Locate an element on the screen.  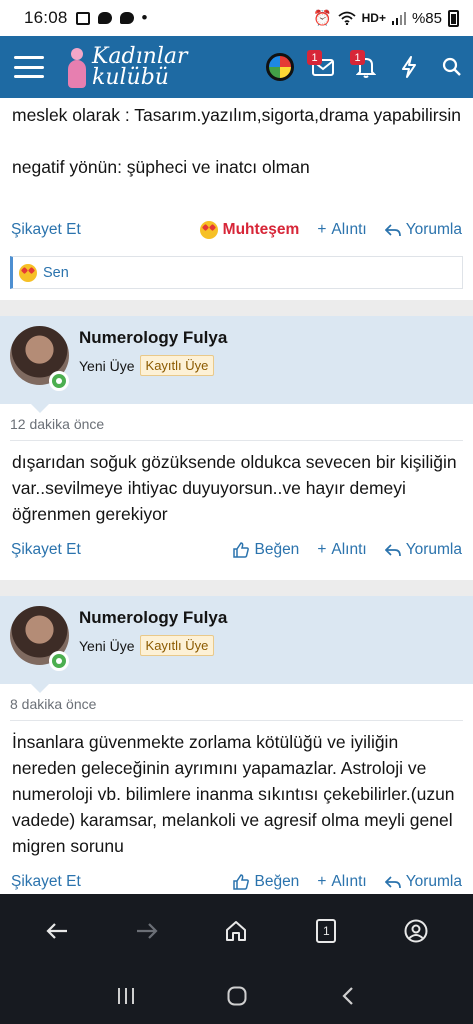
divider is located at coordinates (236, 440).